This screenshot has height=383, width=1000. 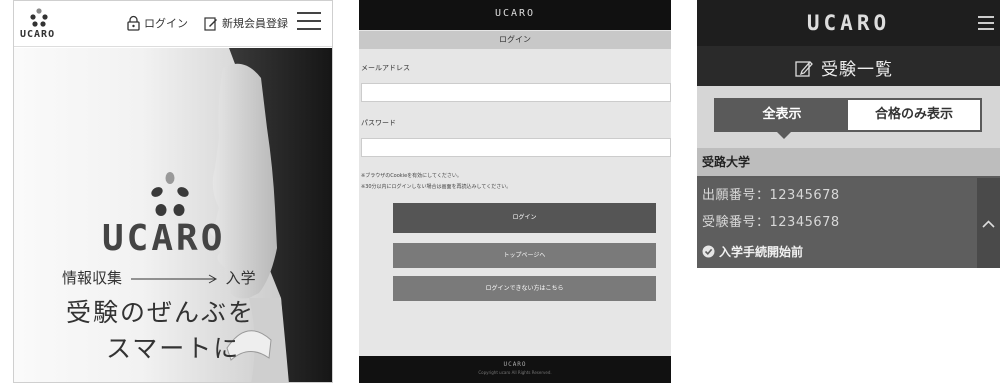 I want to click on tagline-start: 情報収集, so click(x=92, y=278).